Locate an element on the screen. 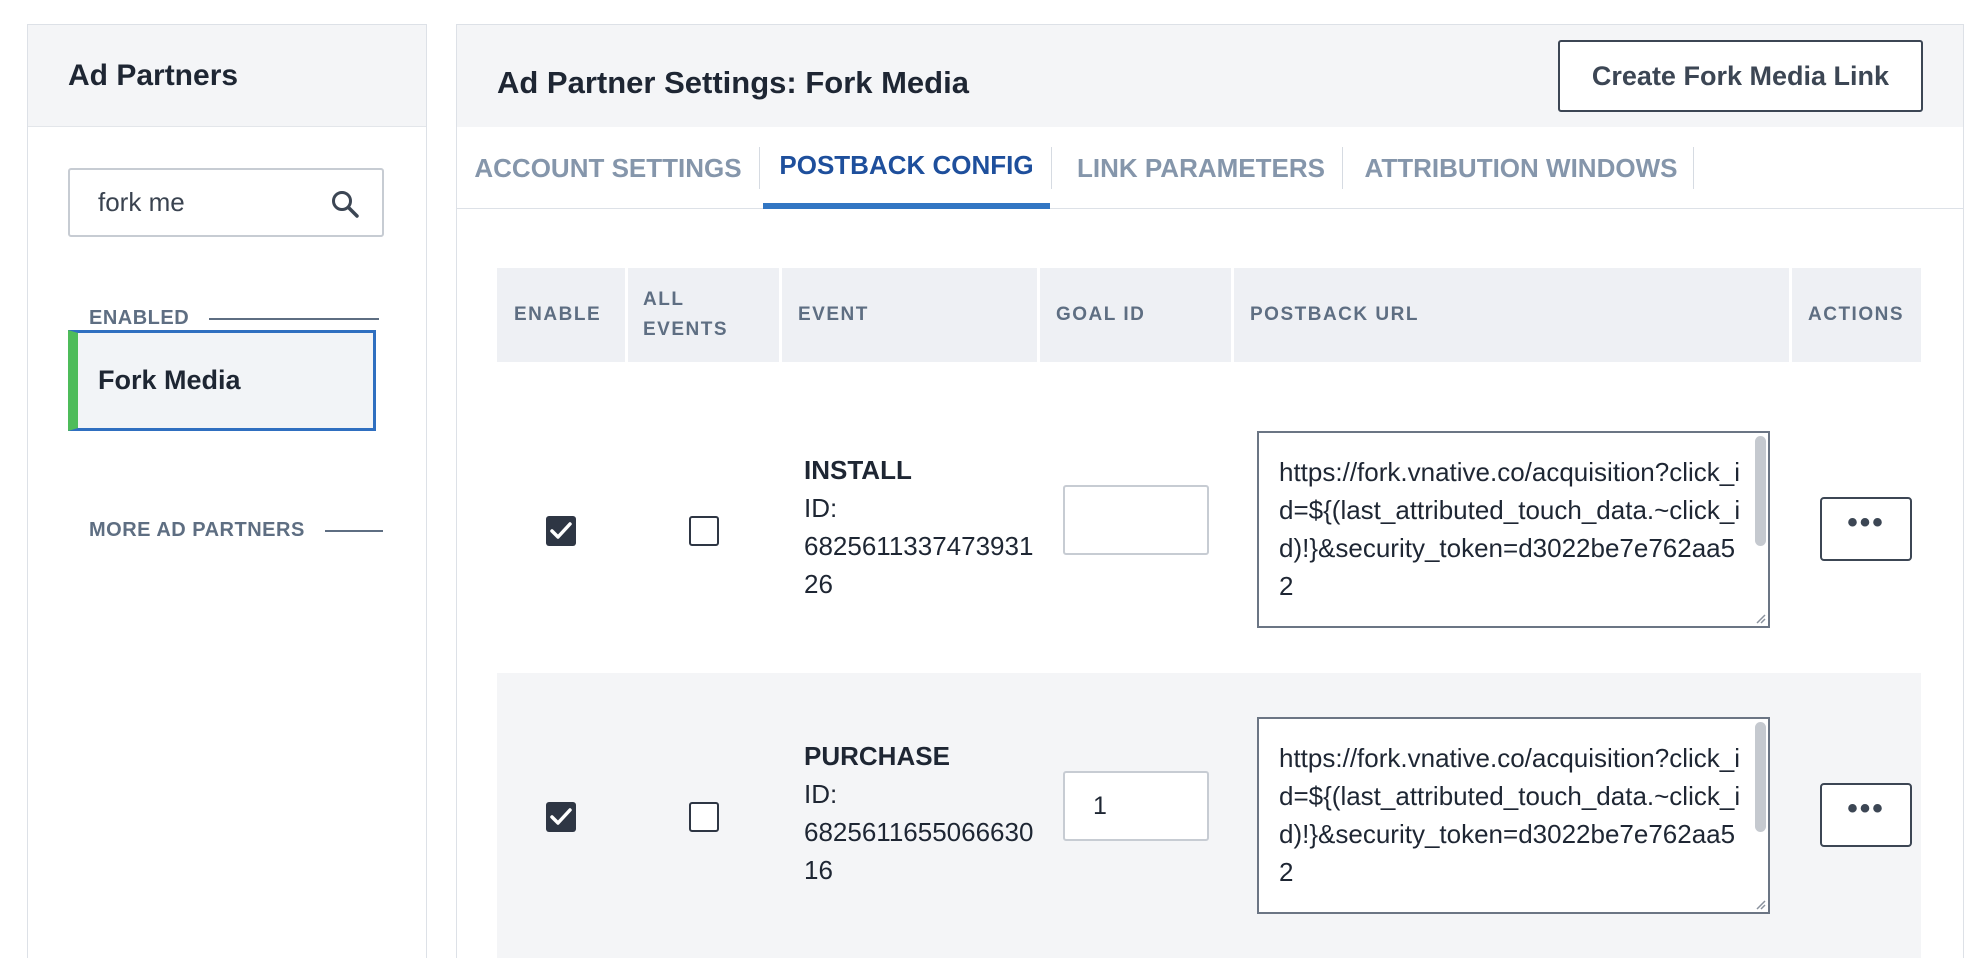 The image size is (1988, 958). sidebar-item-label: Fork Media is located at coordinates (169, 380).